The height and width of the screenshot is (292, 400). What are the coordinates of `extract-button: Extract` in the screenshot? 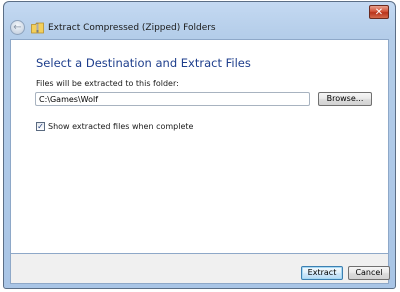 It's located at (322, 273).